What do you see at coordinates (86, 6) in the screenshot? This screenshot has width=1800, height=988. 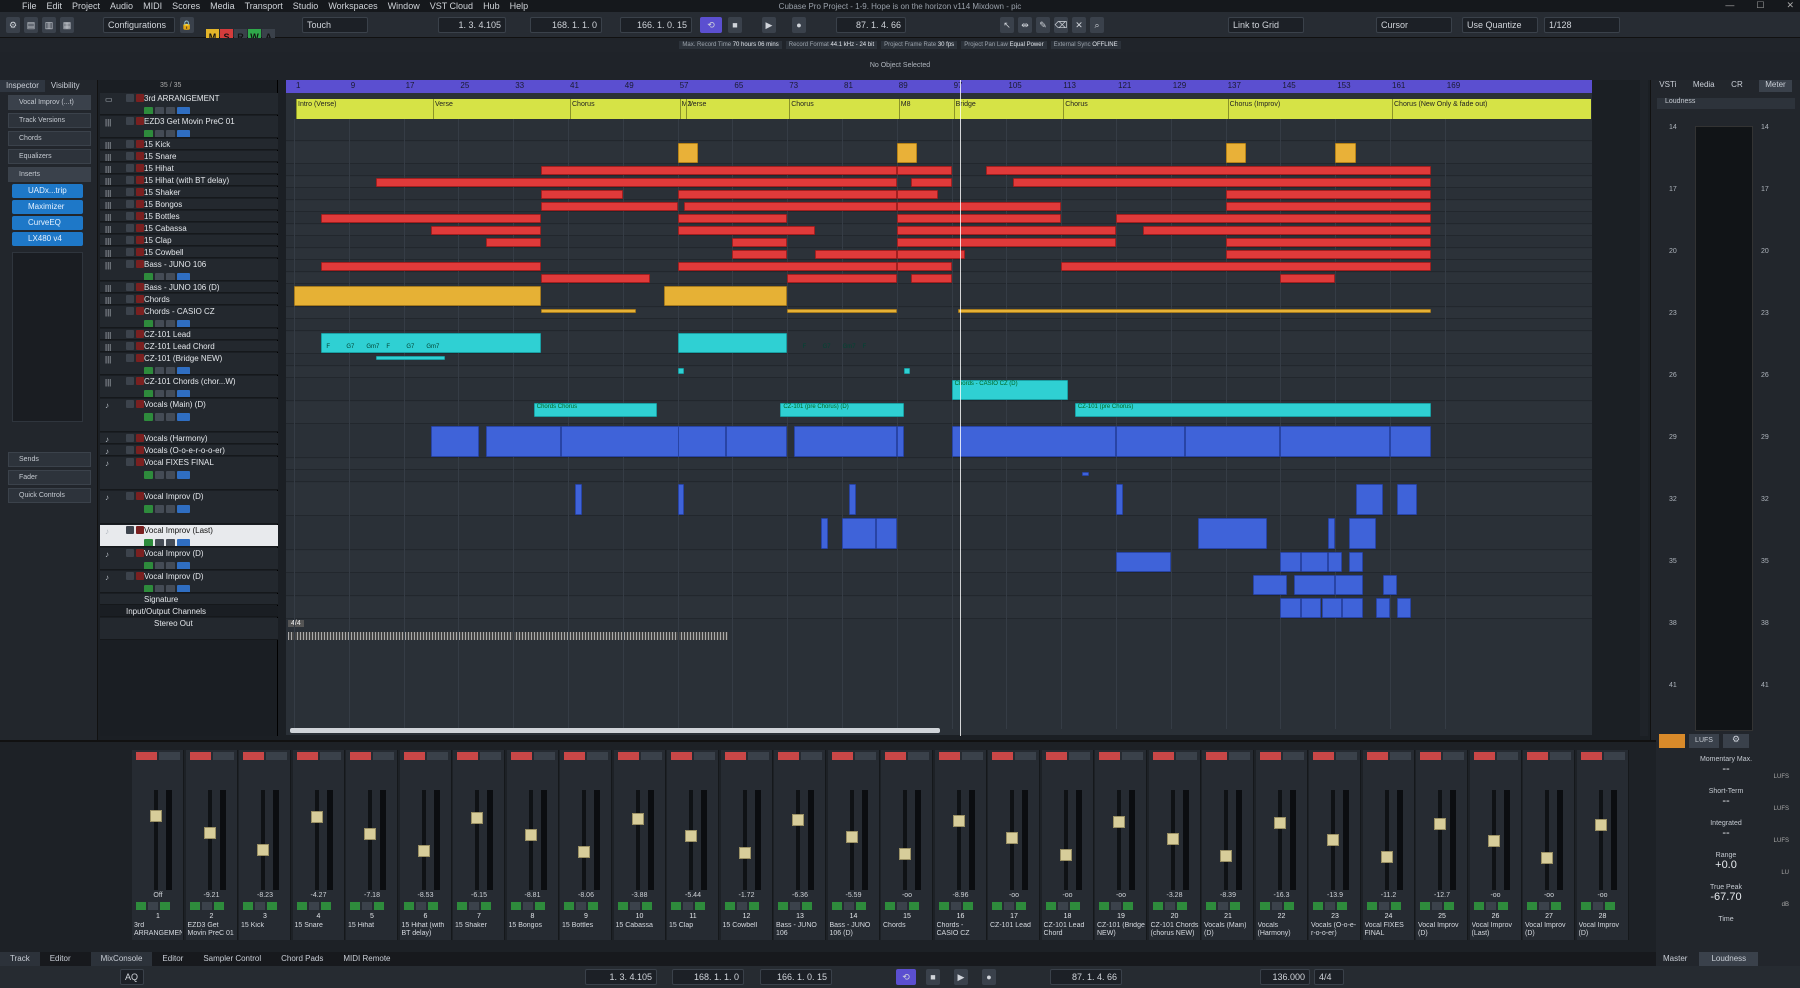 I see `menu-project: Project` at bounding box center [86, 6].